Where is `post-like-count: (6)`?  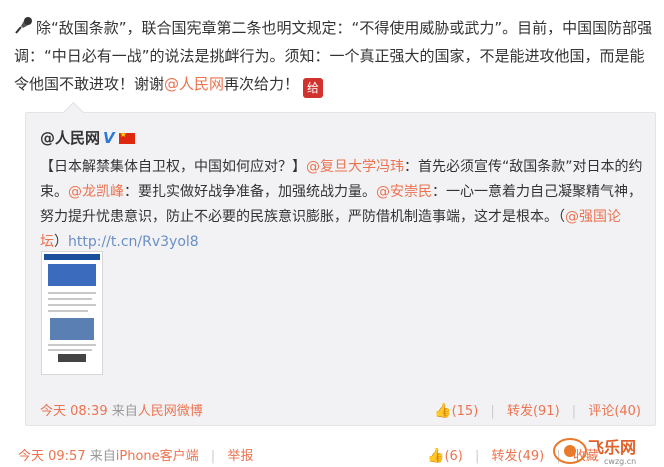 post-like-count: (6) is located at coordinates (453, 456).